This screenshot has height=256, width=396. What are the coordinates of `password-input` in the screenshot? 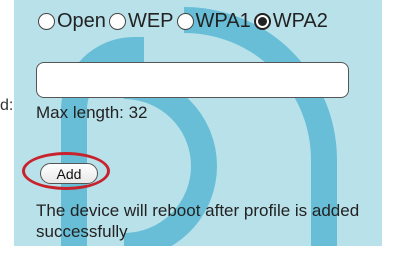 It's located at (192, 80).